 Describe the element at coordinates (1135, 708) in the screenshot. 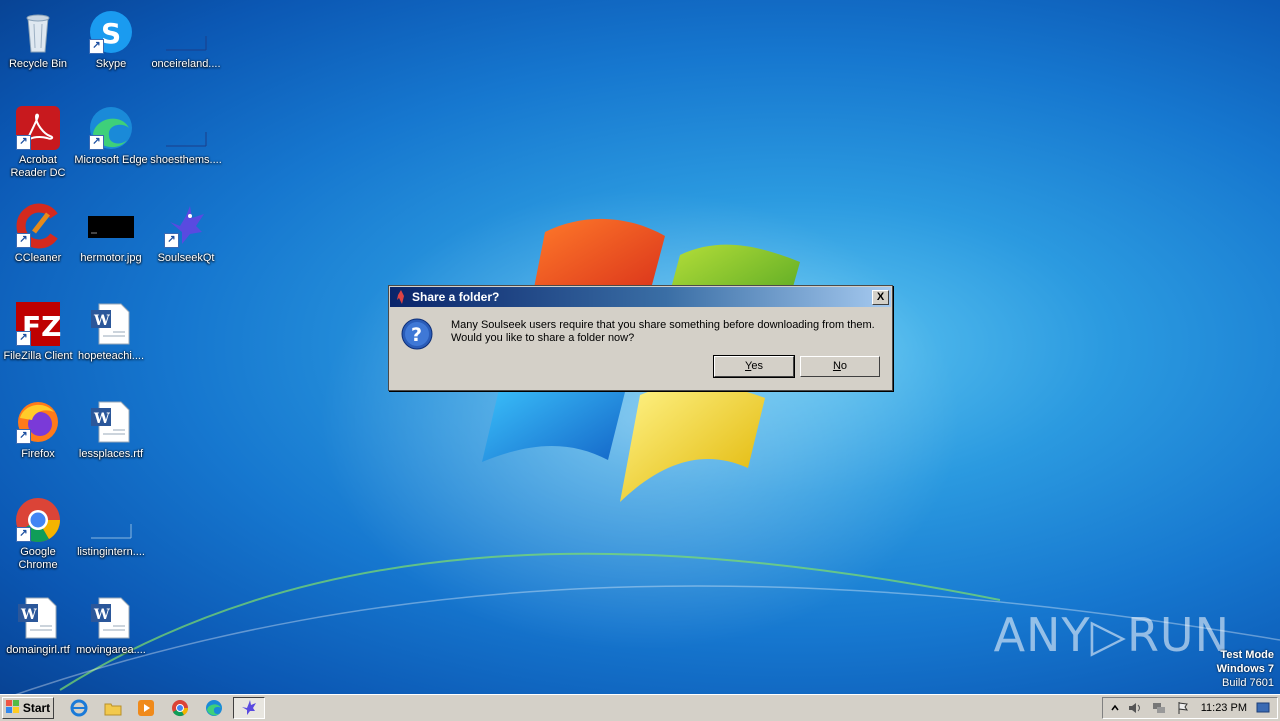

I see `volume-icon` at that location.